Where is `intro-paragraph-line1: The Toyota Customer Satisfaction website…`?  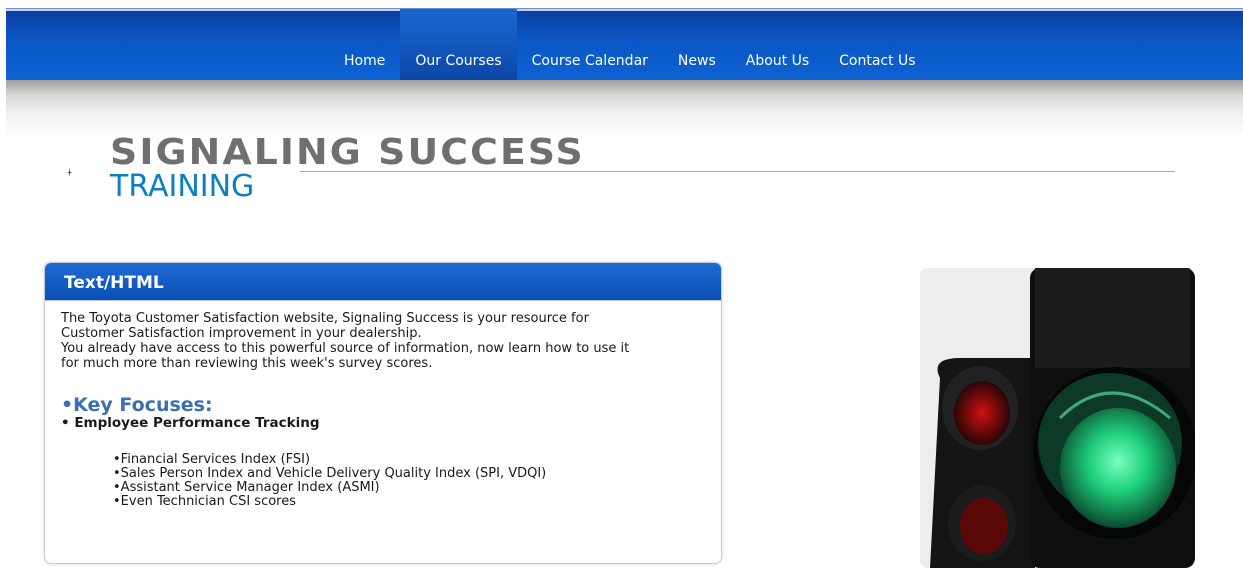
intro-paragraph-line1: The Toyota Customer Satisfaction website… is located at coordinates (325, 318).